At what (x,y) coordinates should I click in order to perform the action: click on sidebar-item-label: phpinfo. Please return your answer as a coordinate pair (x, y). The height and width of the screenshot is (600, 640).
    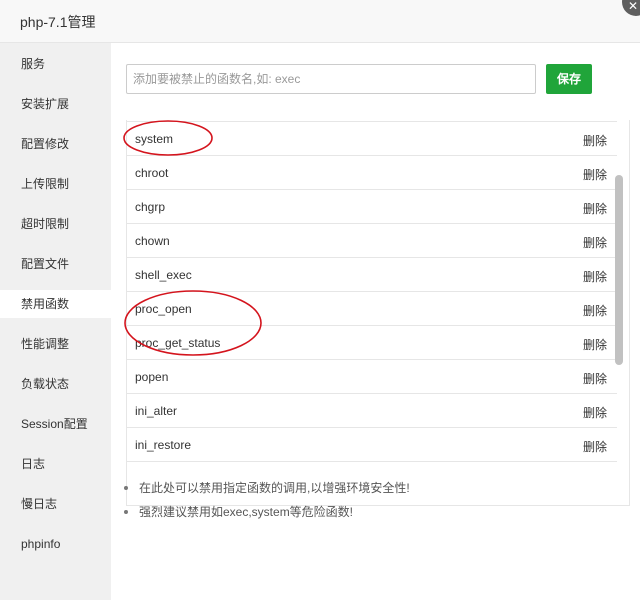
    Looking at the image, I should click on (41, 544).